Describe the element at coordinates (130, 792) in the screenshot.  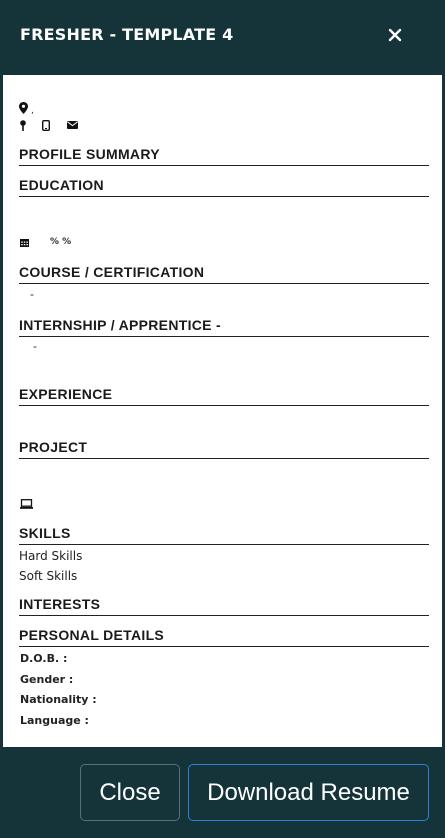
I see `close-button: Close` at that location.